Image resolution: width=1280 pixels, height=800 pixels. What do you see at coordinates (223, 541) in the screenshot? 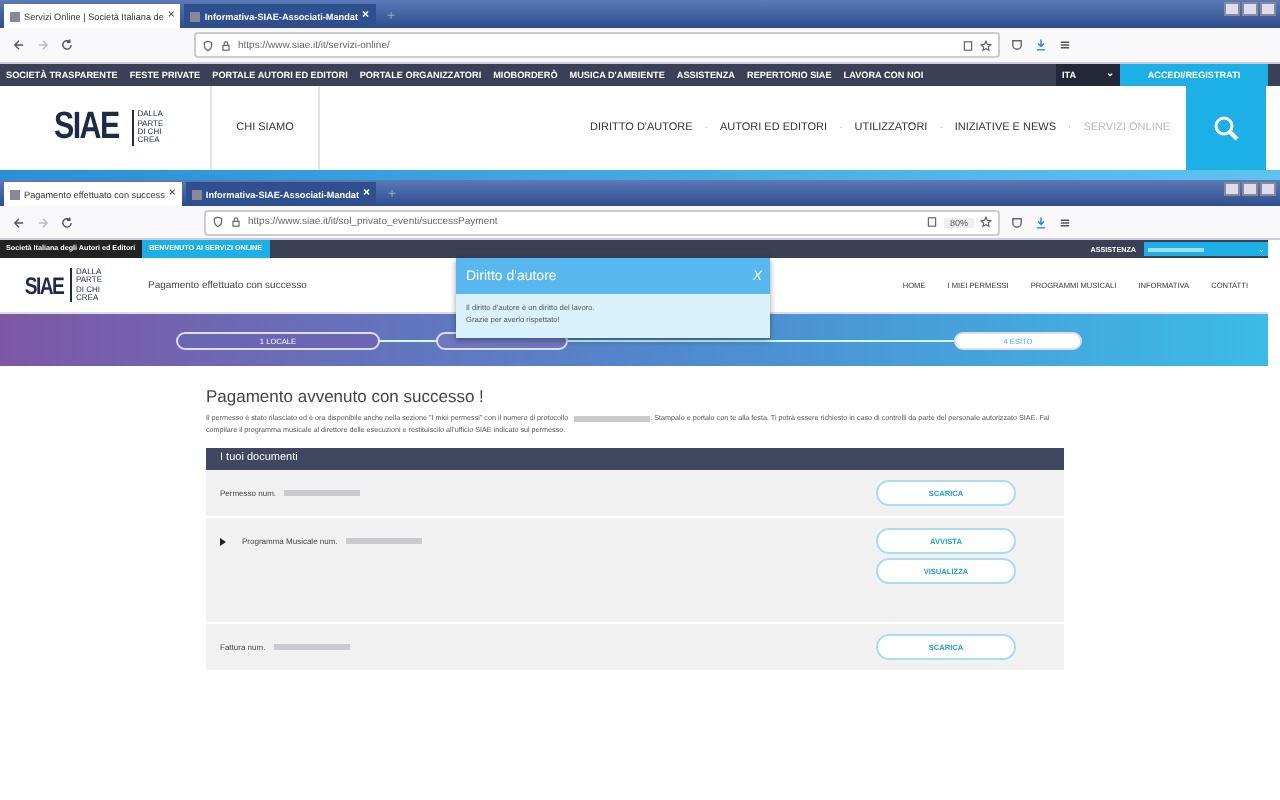
I see `expand-arrow-icon` at bounding box center [223, 541].